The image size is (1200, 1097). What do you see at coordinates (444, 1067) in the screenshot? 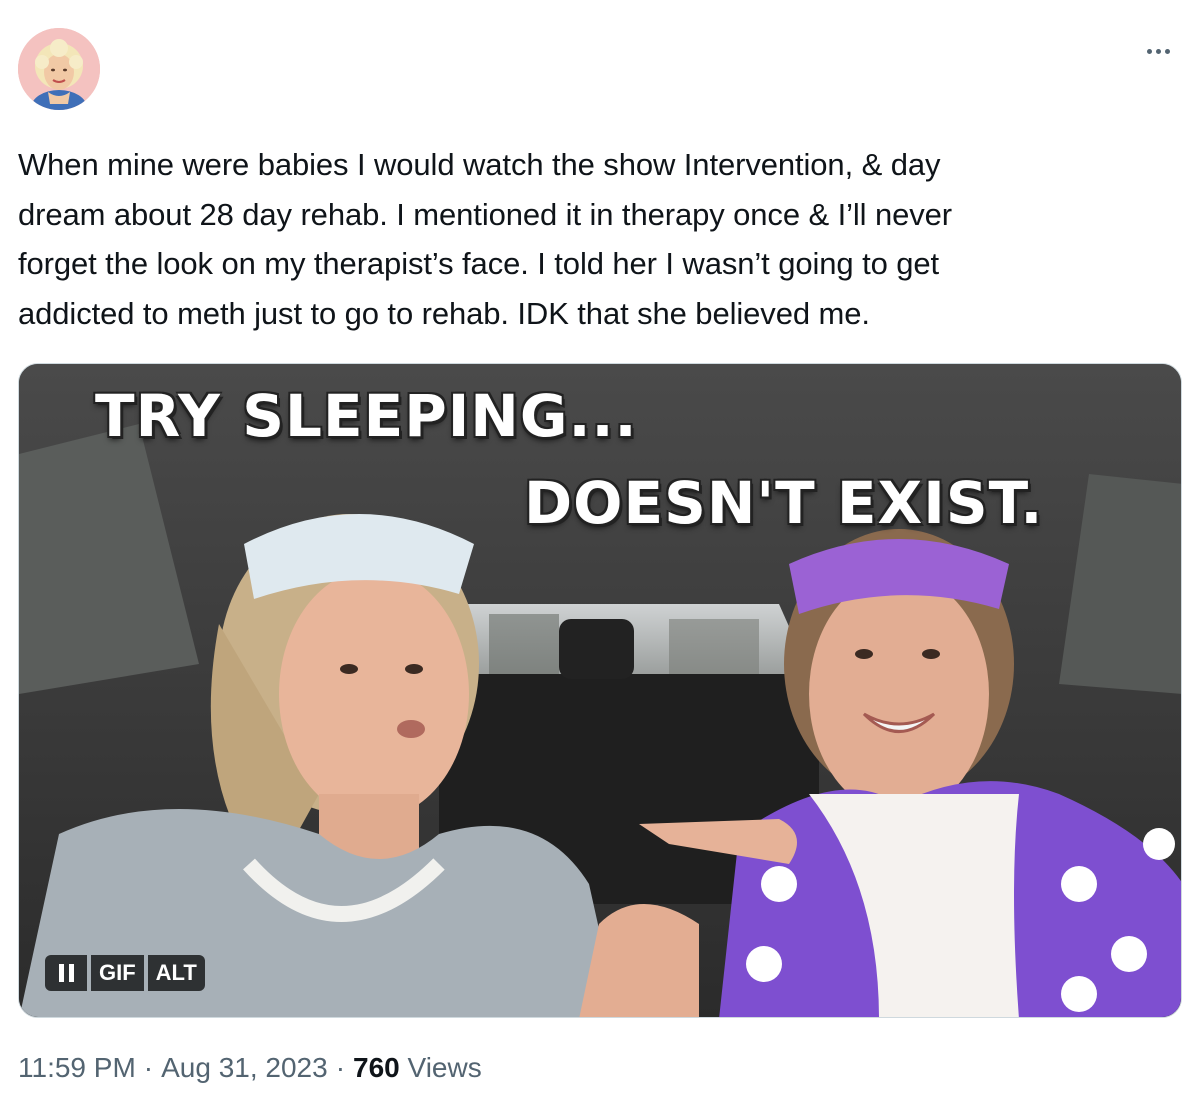
I see `views-label: Views` at bounding box center [444, 1067].